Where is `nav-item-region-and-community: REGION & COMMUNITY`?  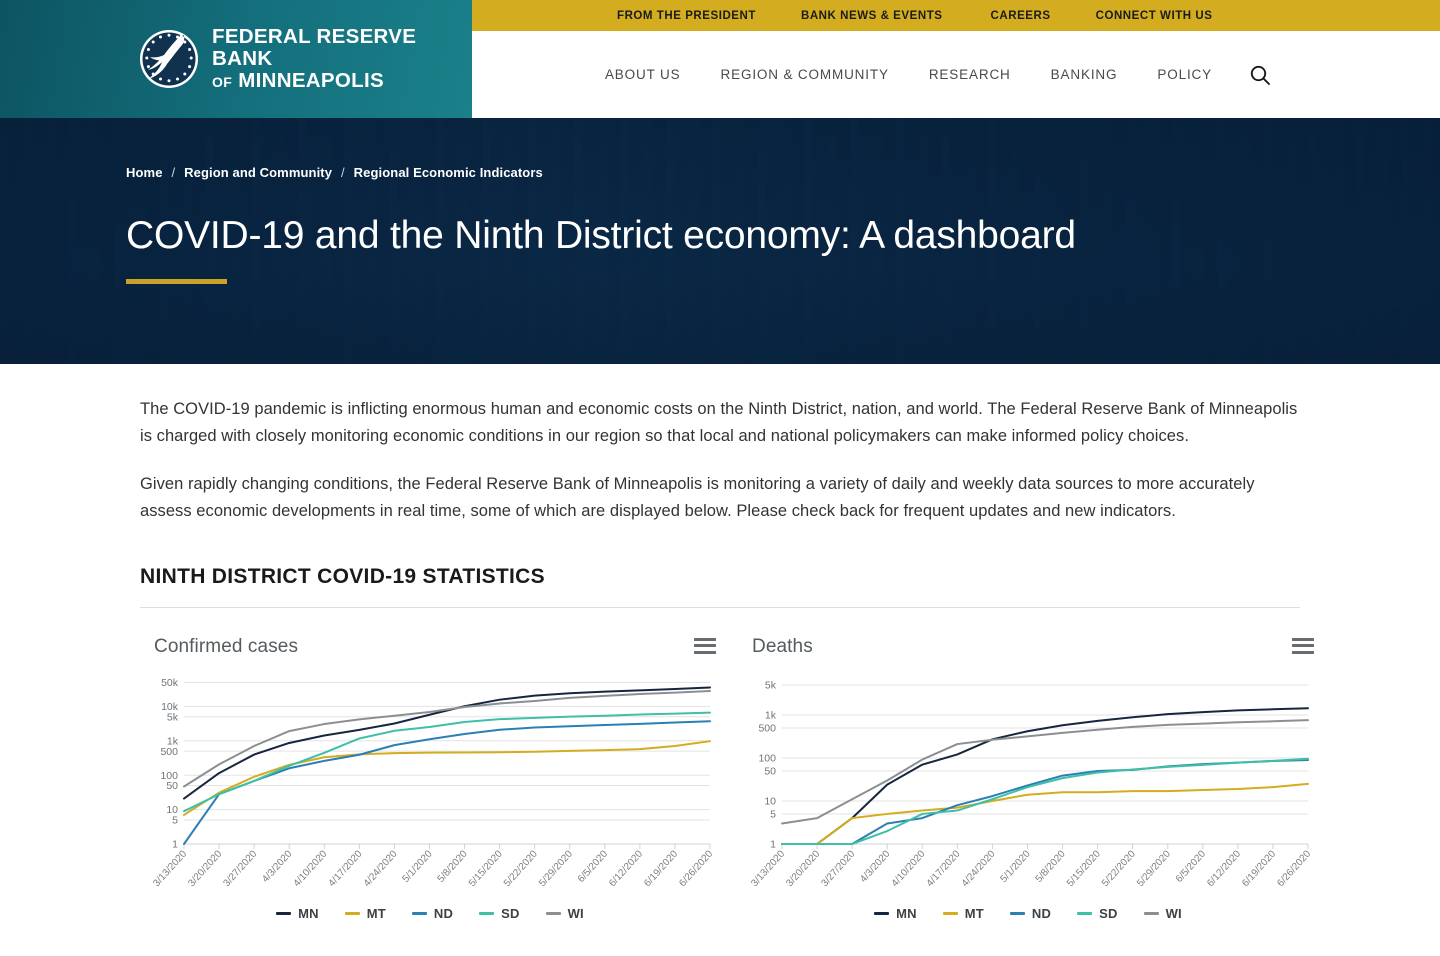
nav-item-region-and-community: REGION & COMMUNITY is located at coordinates (805, 74).